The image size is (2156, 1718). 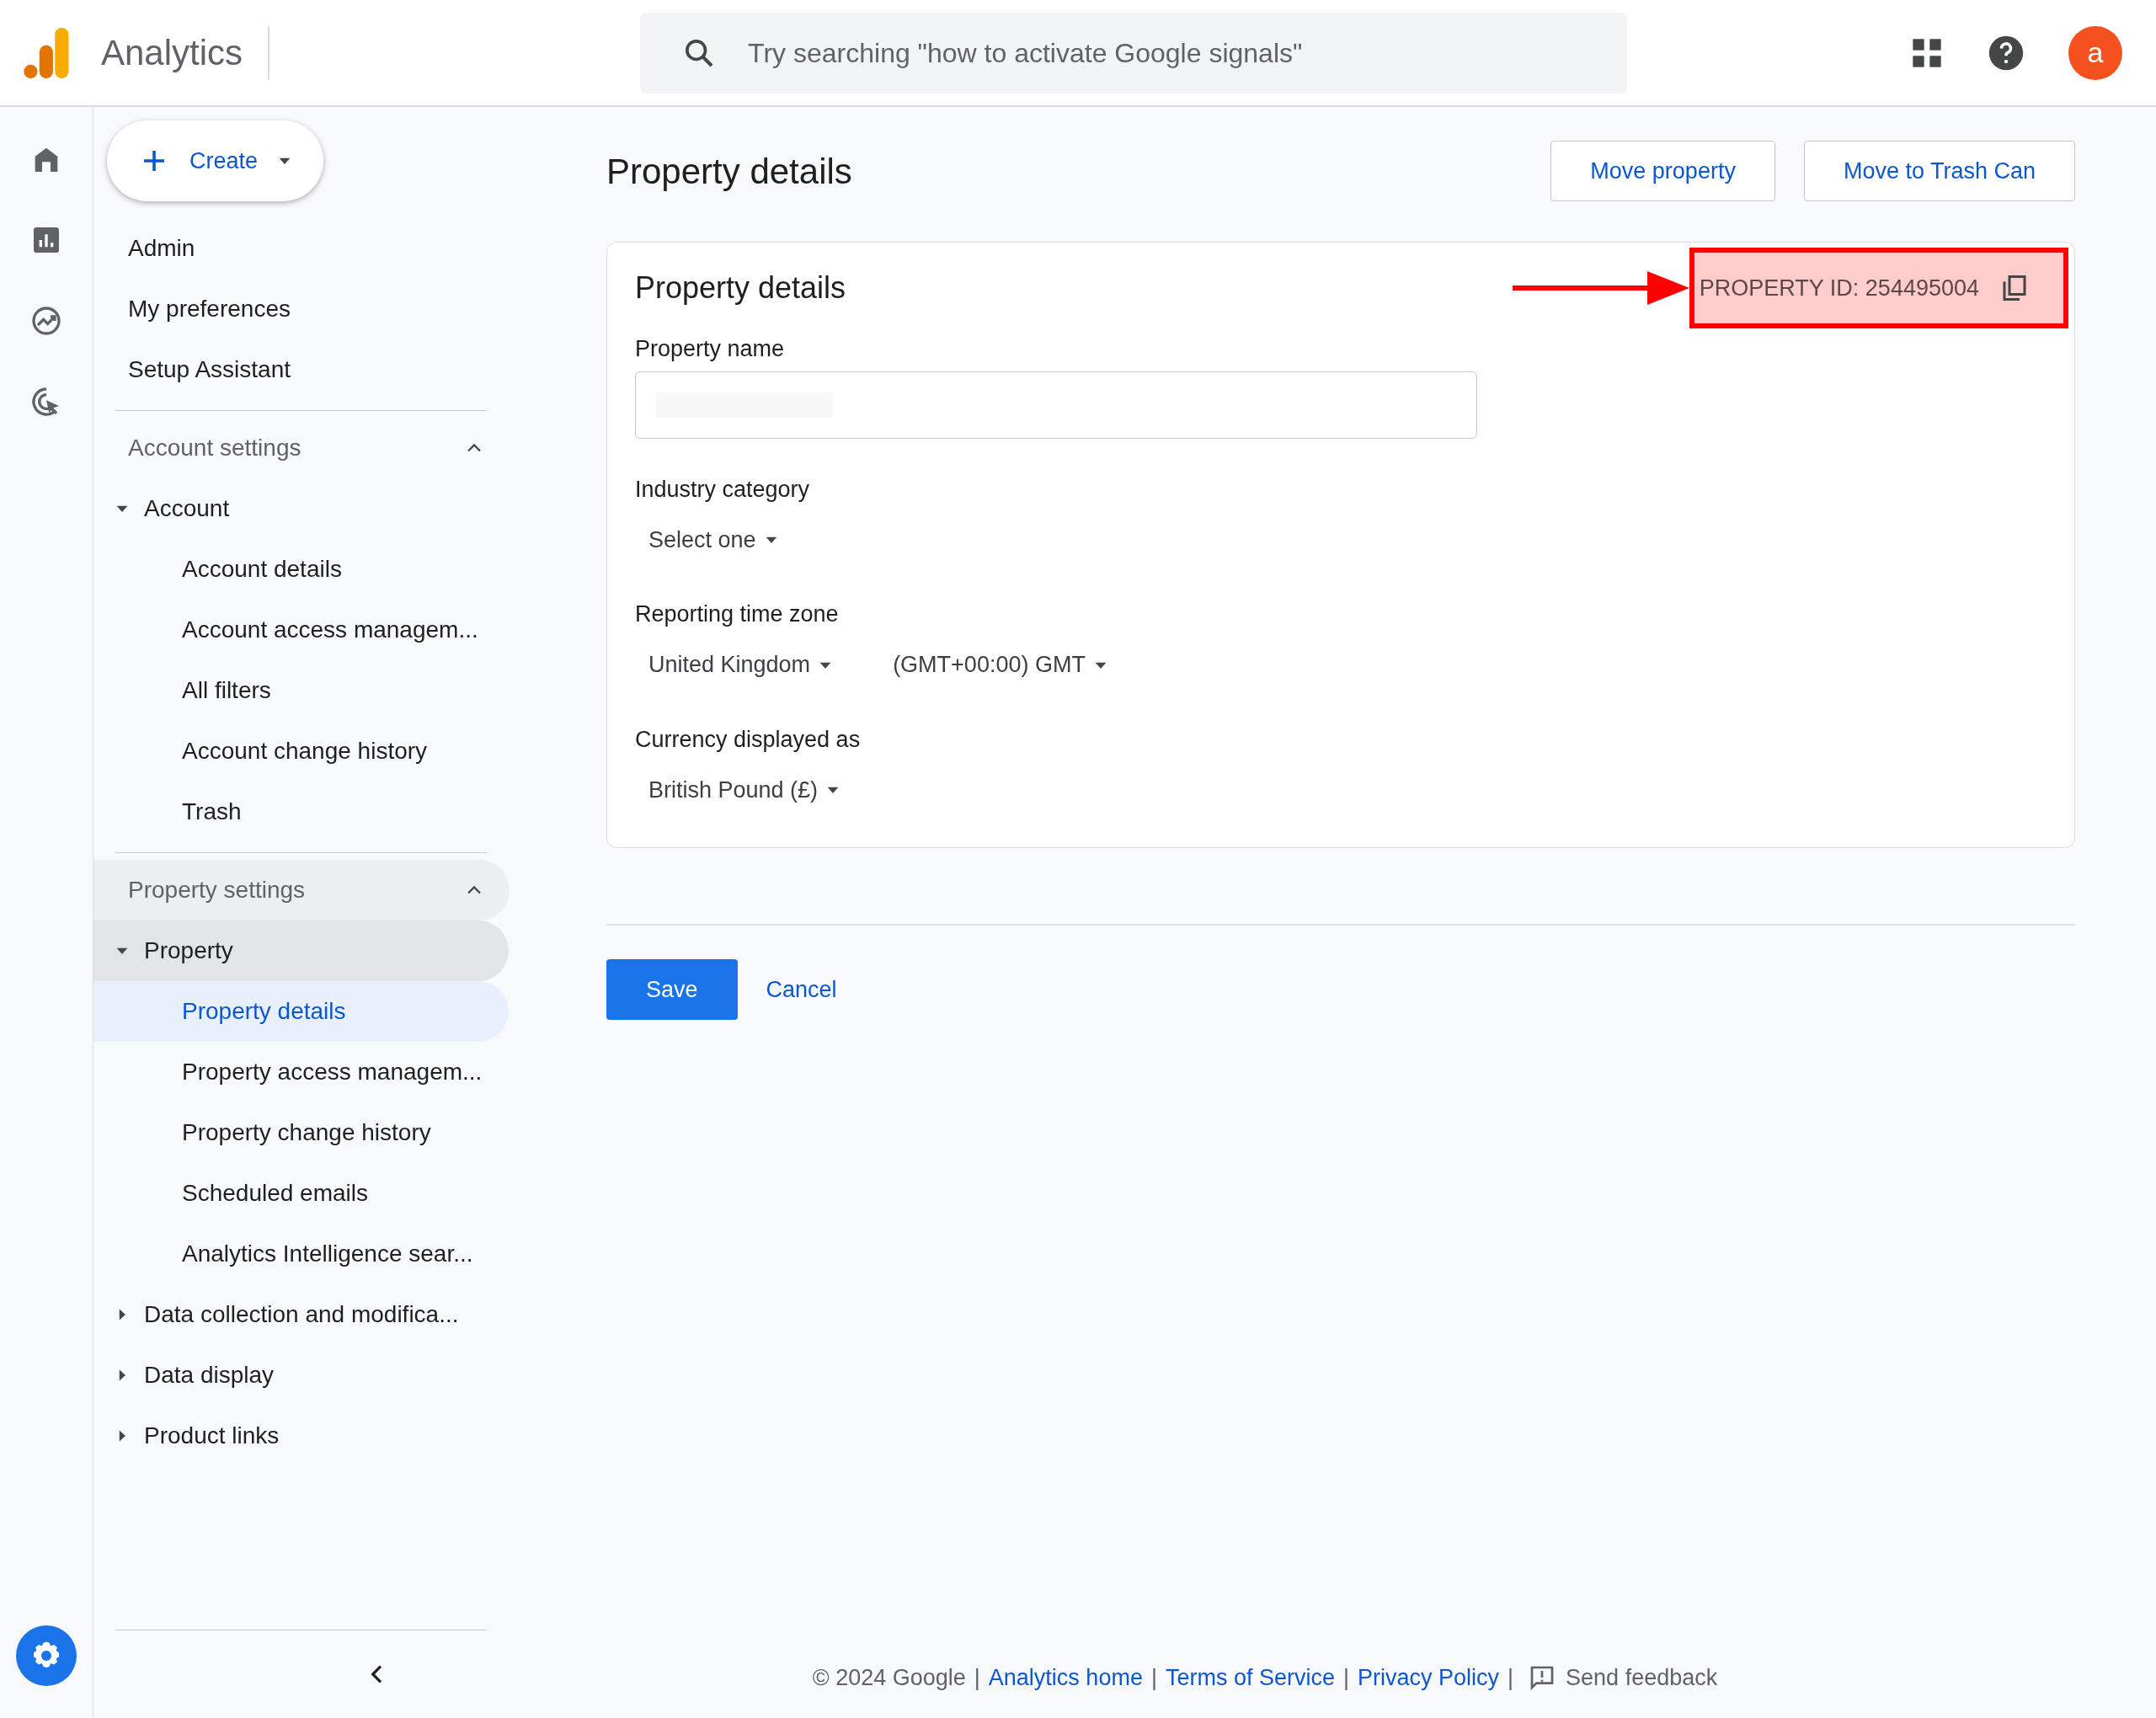 What do you see at coordinates (889, 1677) in the screenshot?
I see `copyright-text: © 2024 Google` at bounding box center [889, 1677].